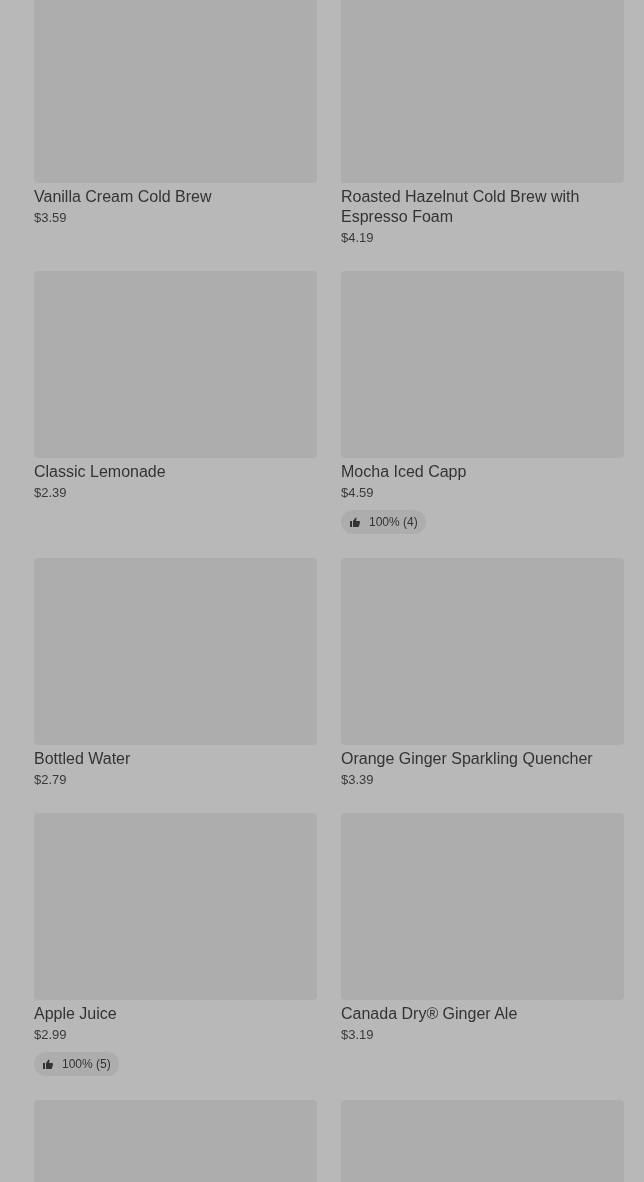 The image size is (644, 1182). What do you see at coordinates (393, 522) in the screenshot?
I see `rating-text: 100% (4)` at bounding box center [393, 522].